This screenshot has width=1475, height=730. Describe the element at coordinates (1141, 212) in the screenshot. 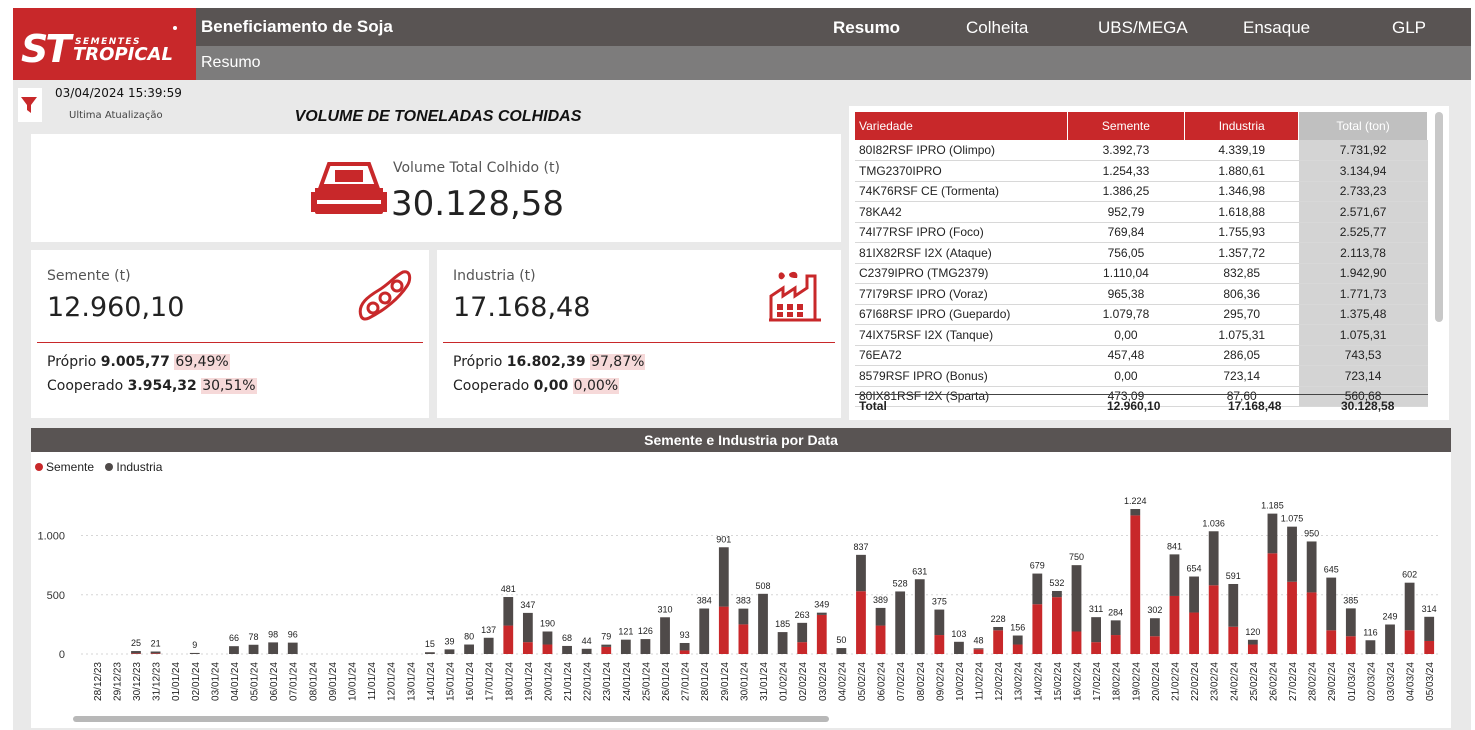

I see `table-row: 78KA42 952,79 1.618,88 2.571,67` at that location.